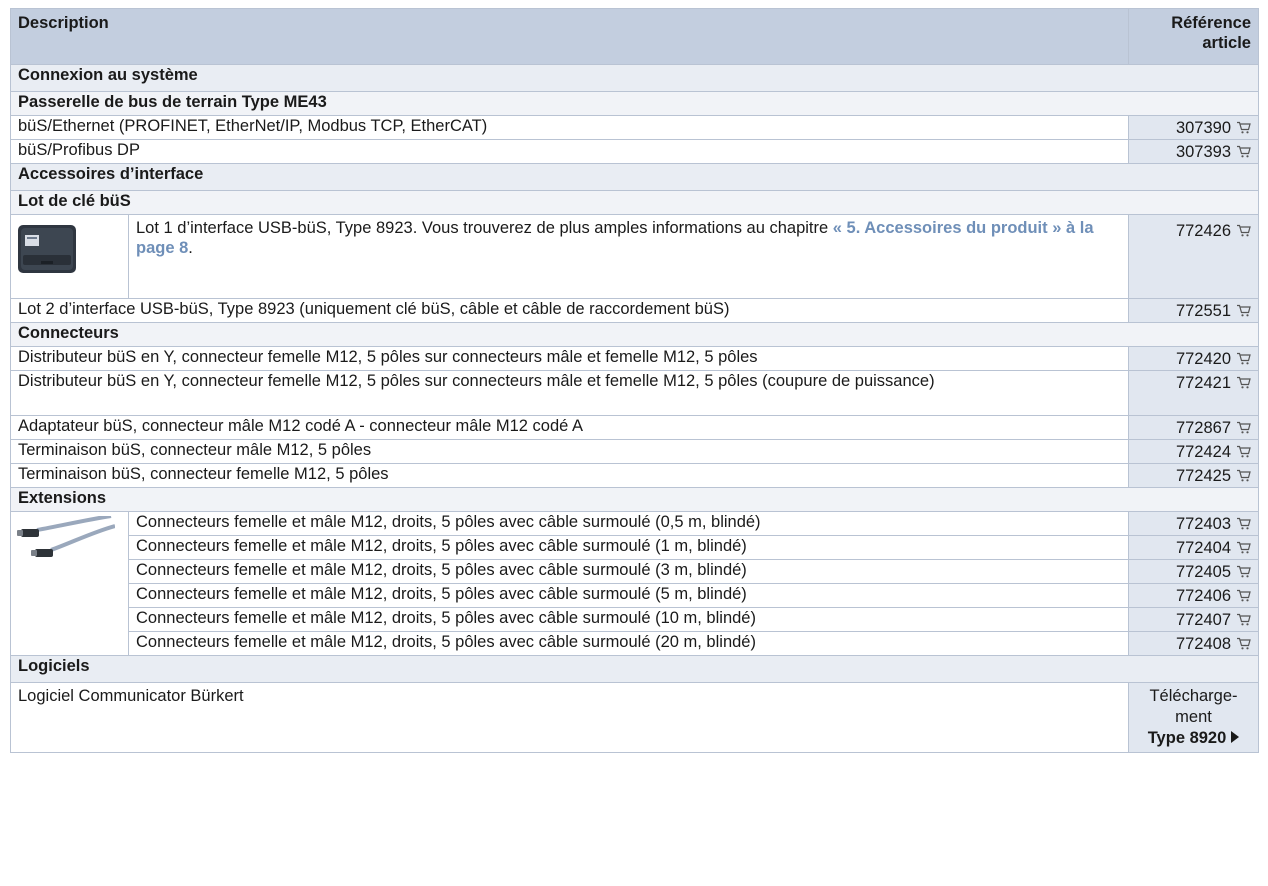  I want to click on download-link: Type 8920, so click(1193, 738).